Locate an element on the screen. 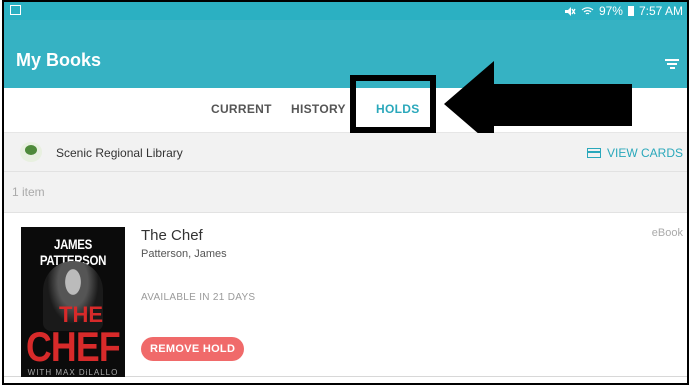 This screenshot has height=385, width=691. library-header: Scenic Regional Library VIEW CARDS is located at coordinates (345, 152).